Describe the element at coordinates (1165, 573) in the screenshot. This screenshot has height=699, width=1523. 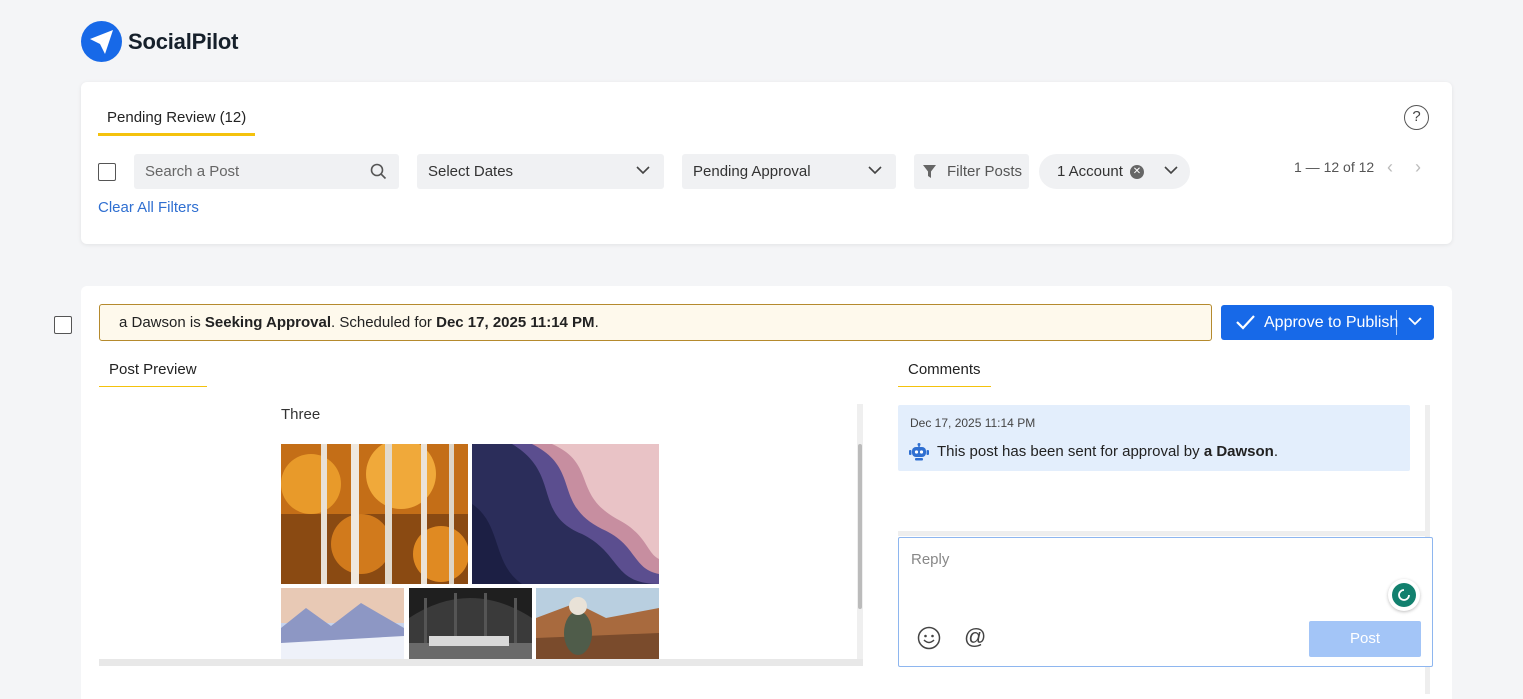
I see `reply-input` at that location.